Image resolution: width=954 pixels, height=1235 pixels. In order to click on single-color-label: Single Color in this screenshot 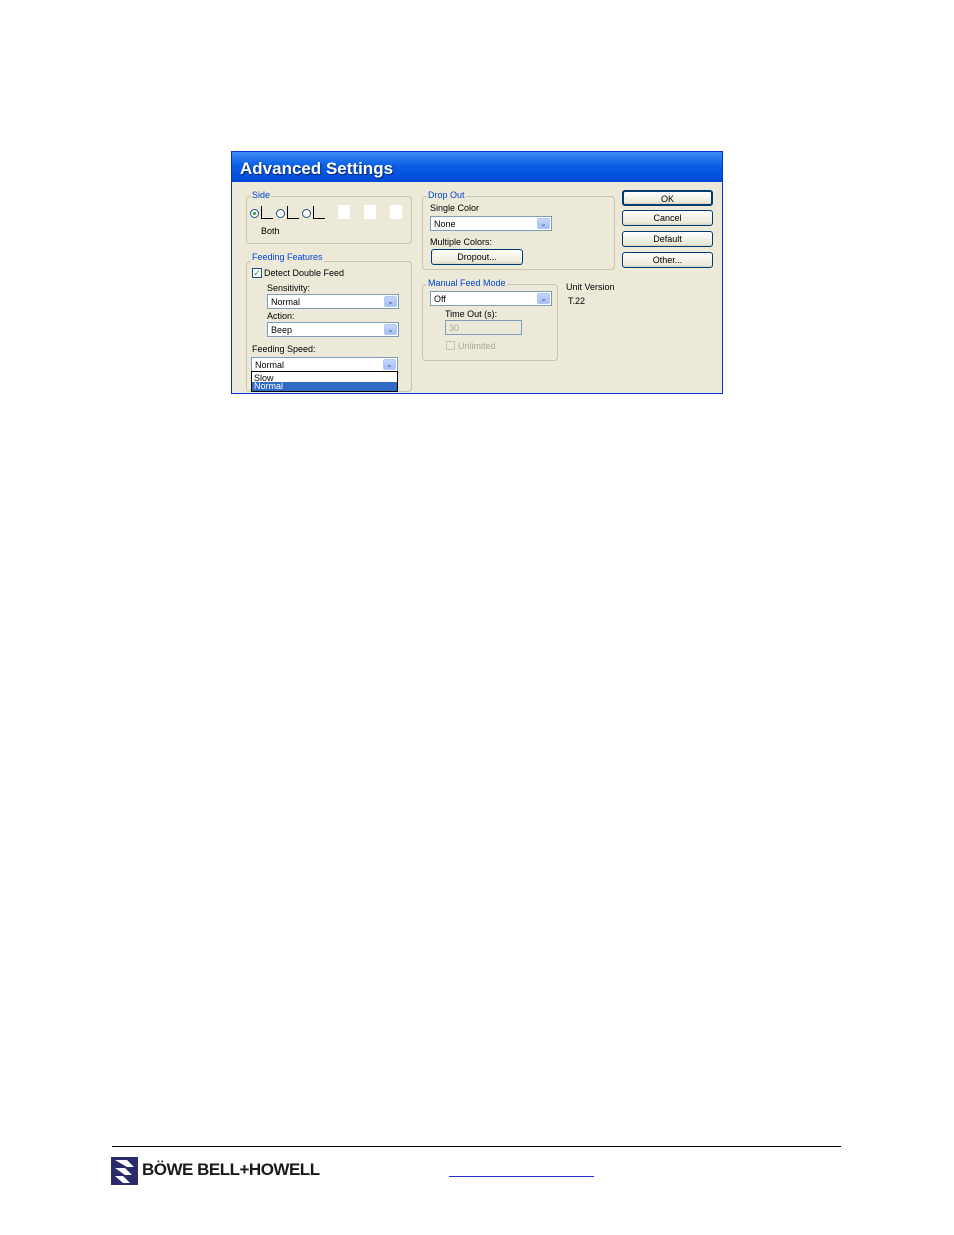, I will do `click(455, 208)`.